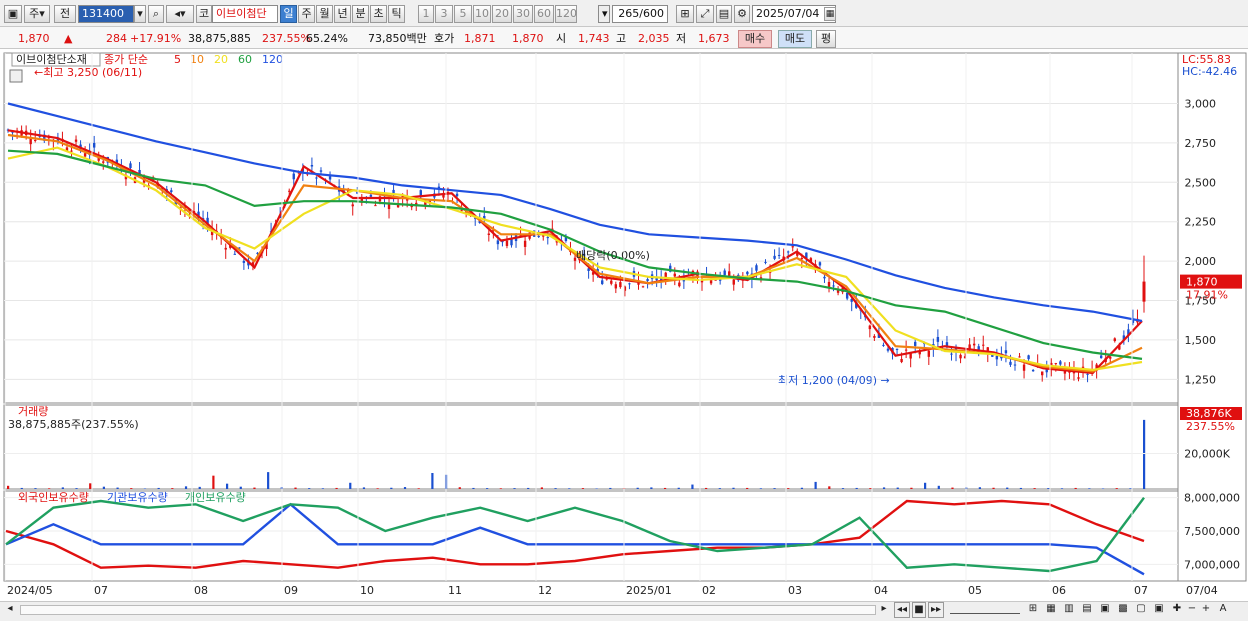 The width and height of the screenshot is (1248, 621). Describe the element at coordinates (613, 255) in the screenshot. I see `dividend-annotation: 배당락(0.00%)` at that location.